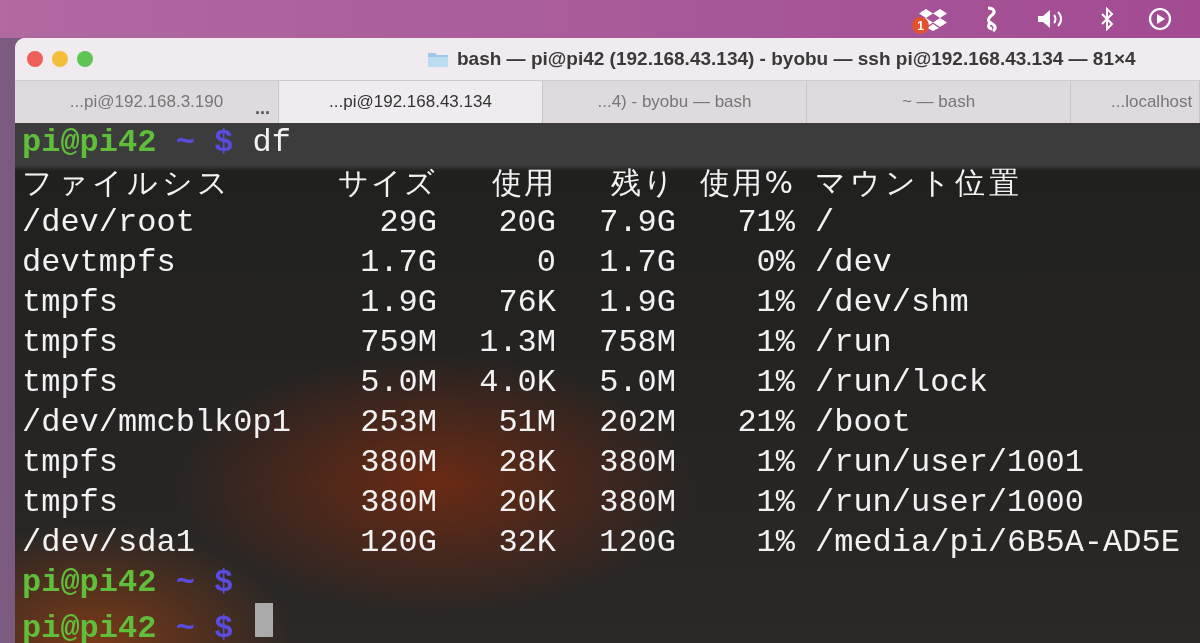 Image resolution: width=1200 pixels, height=643 pixels. What do you see at coordinates (109, 543) in the screenshot?
I see `table-cell-text: /dev/sda1` at bounding box center [109, 543].